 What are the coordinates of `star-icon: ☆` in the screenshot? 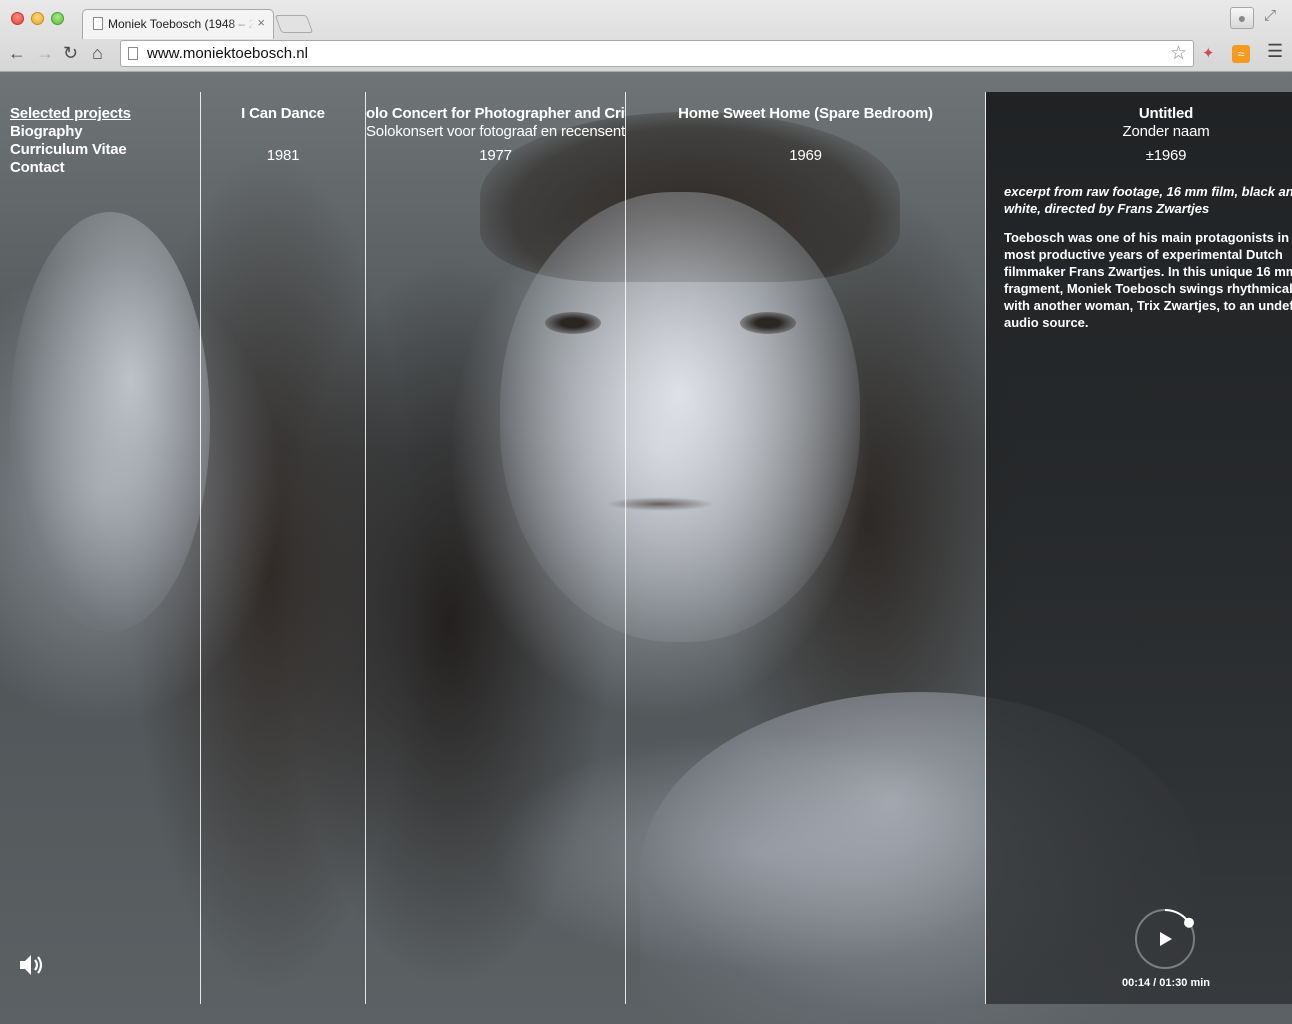 It's located at (1178, 53).